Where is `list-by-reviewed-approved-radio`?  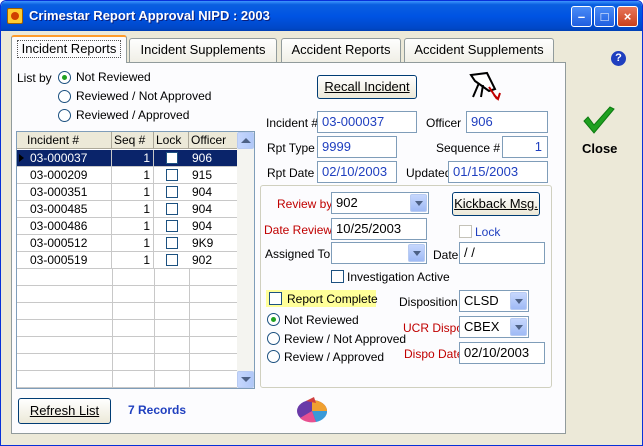 list-by-reviewed-approved-radio is located at coordinates (64, 115).